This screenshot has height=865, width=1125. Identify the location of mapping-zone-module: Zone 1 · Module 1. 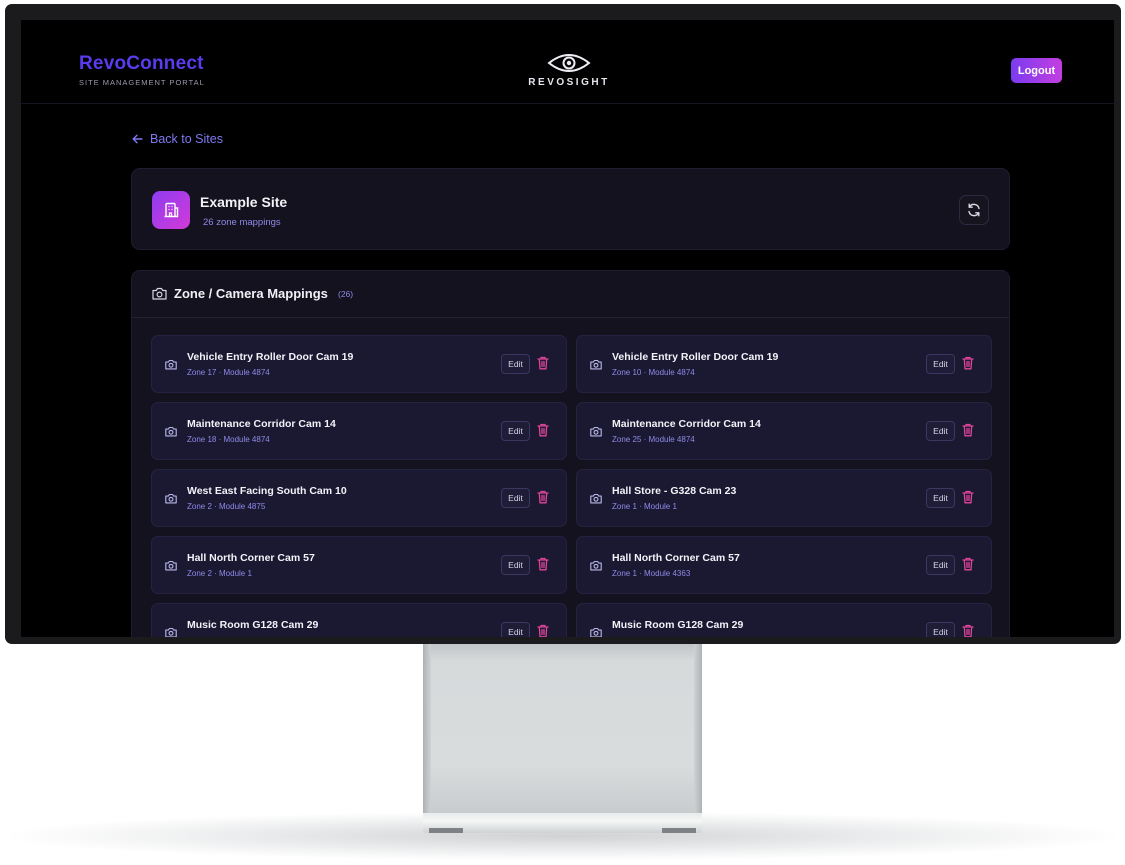
(644, 506).